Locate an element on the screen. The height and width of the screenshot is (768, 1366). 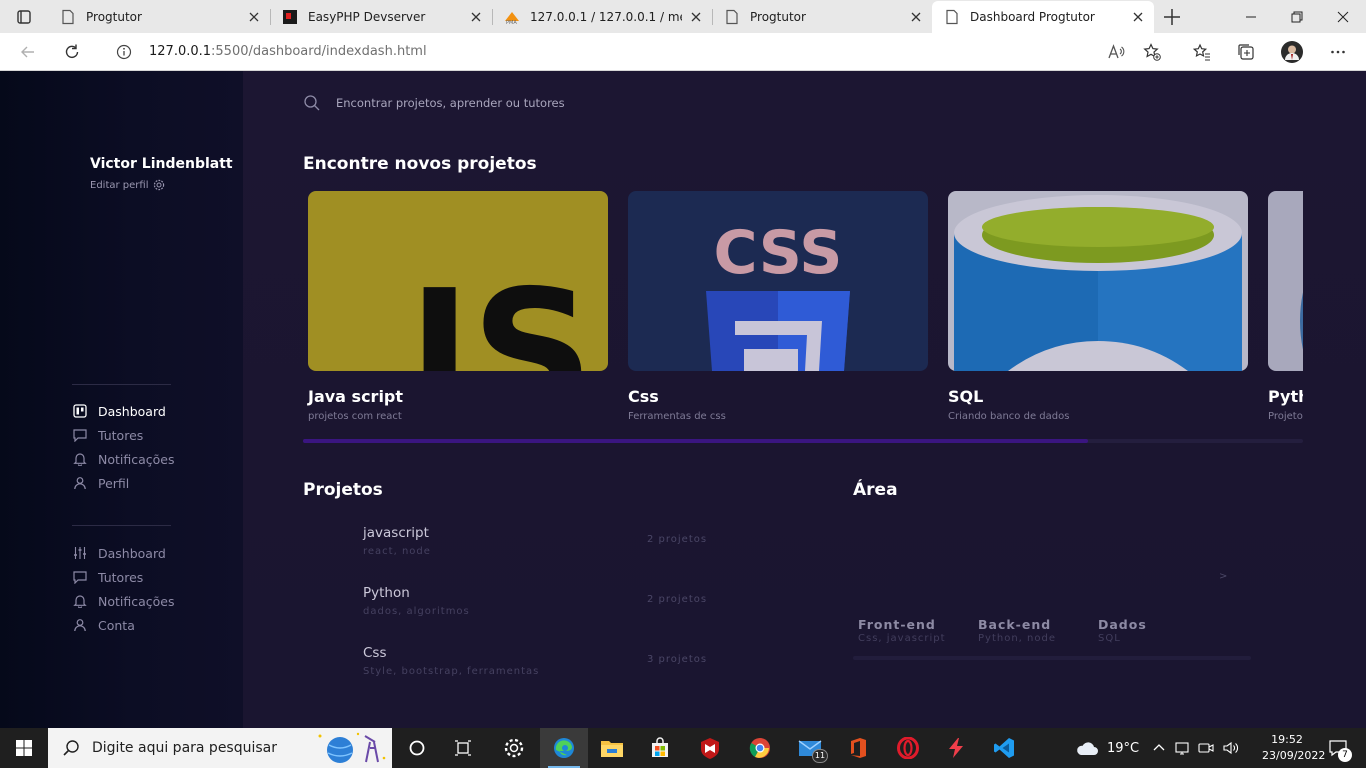
task-view-button is located at coordinates (463, 748).